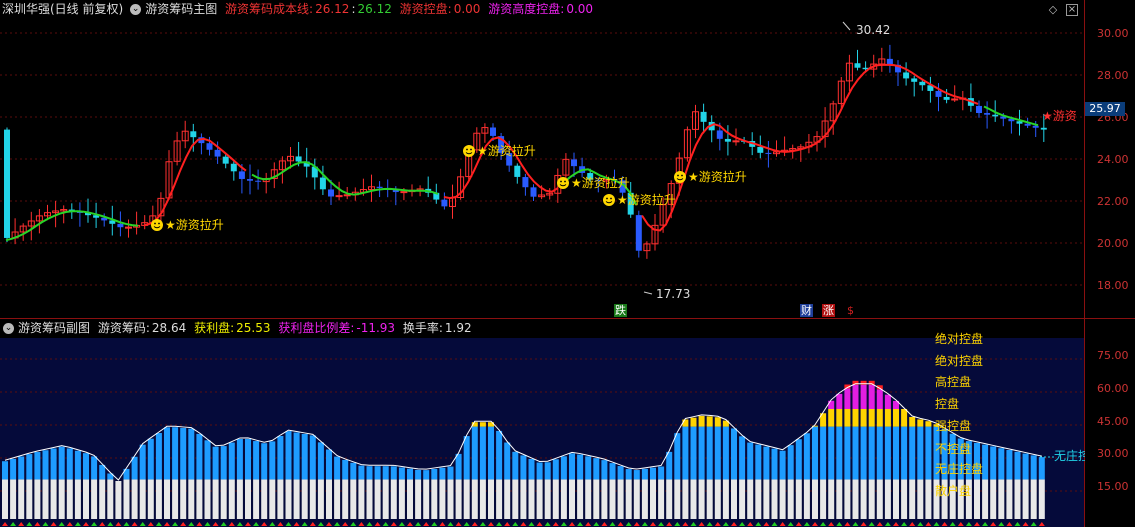  What do you see at coordinates (1053, 10) in the screenshot?
I see `diamond-icon: ◇` at bounding box center [1053, 10].